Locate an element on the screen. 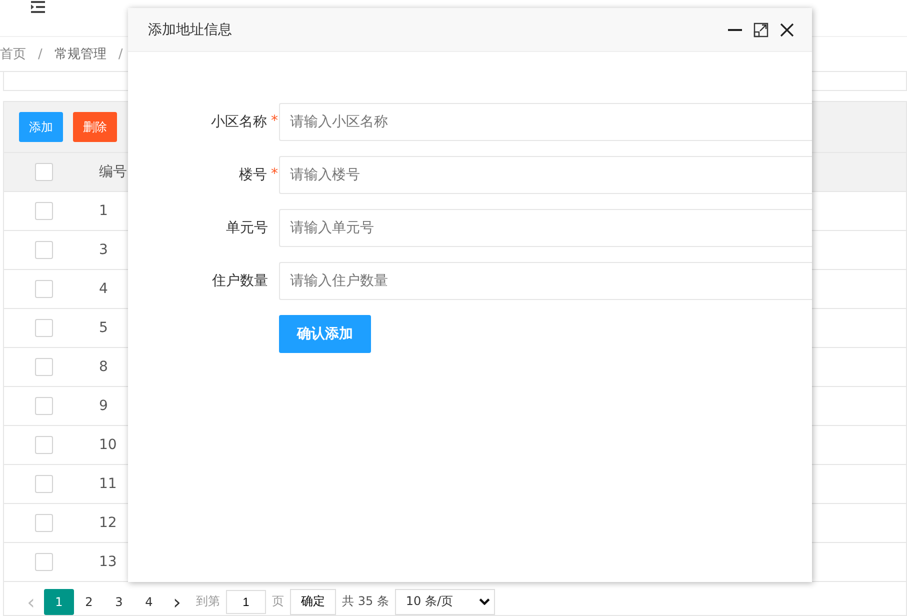  breadcrumb-link: 常规管理 is located at coordinates (80, 54).